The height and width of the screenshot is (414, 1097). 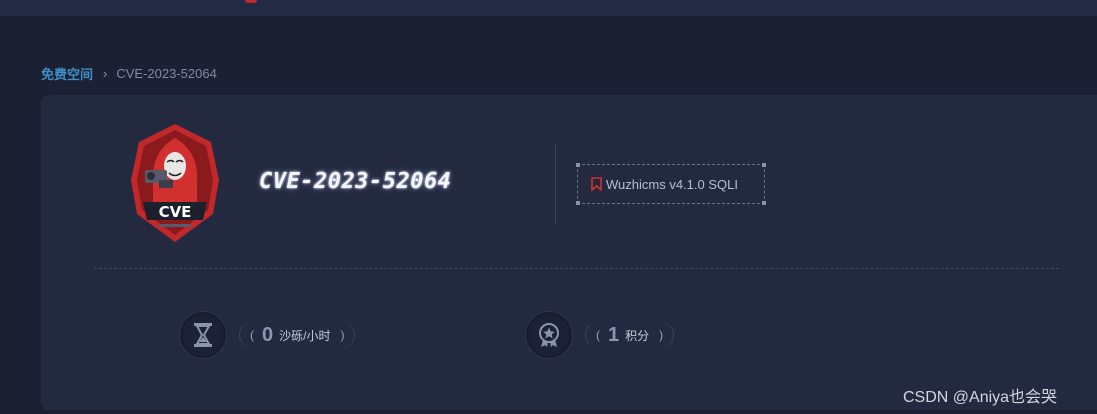 I want to click on tag-label: Wuzhicms v4.1.0 SQLI, so click(x=672, y=184).